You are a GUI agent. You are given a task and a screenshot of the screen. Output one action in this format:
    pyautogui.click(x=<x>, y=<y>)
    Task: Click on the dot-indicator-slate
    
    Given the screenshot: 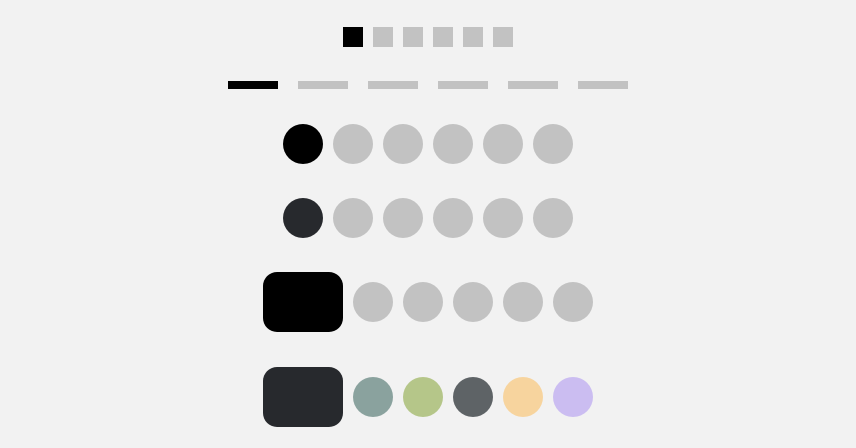 What is the action you would take?
    pyautogui.click(x=473, y=397)
    